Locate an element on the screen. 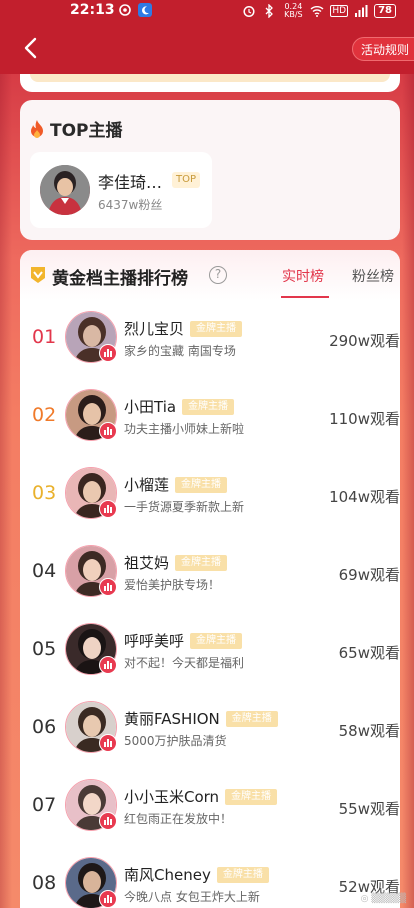  question-circle-icon: ? is located at coordinates (218, 275).